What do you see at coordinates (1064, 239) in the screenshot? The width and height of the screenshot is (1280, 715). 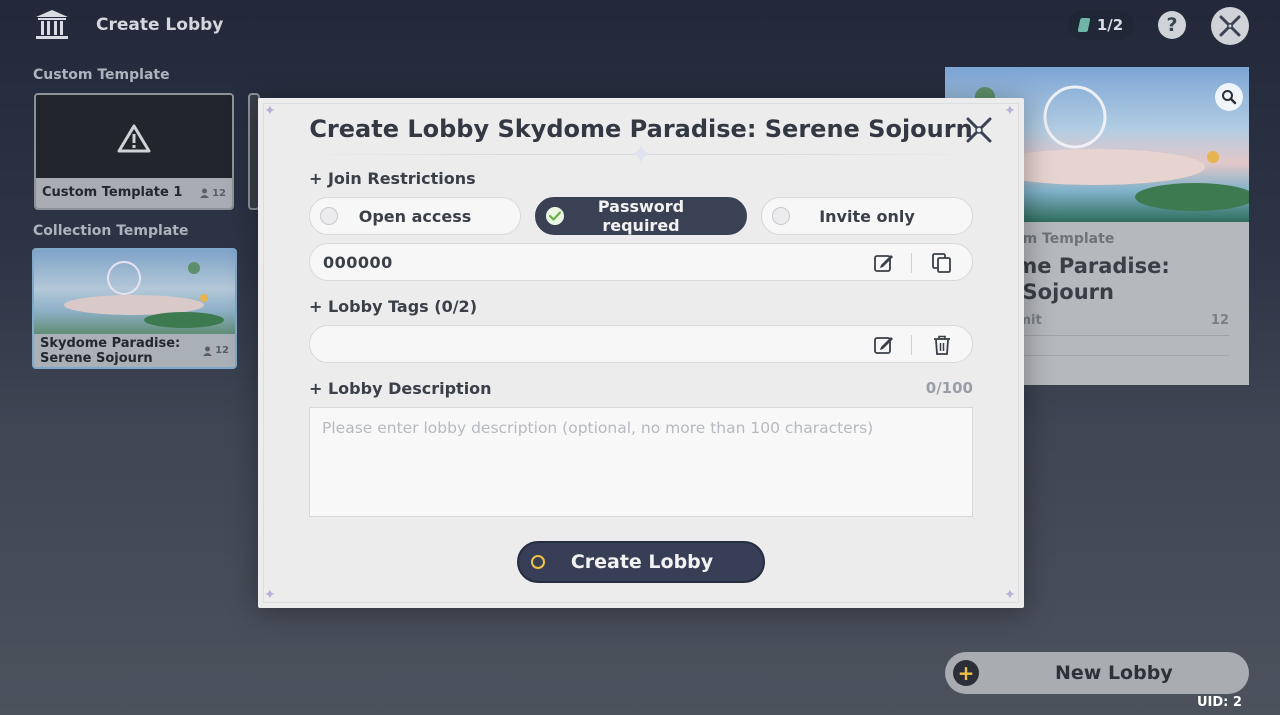 I see `preview-subtitle: om Template` at bounding box center [1064, 239].